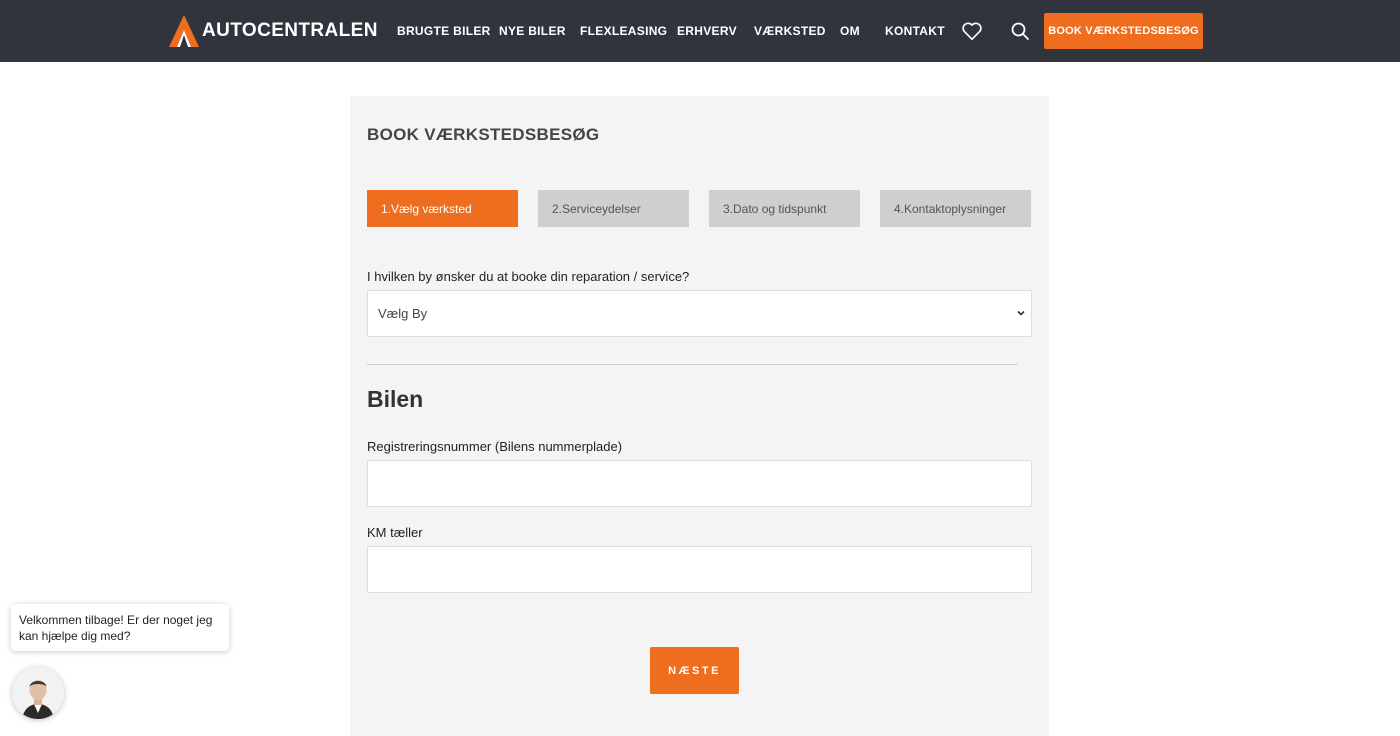 The image size is (1400, 736). Describe the element at coordinates (623, 31) in the screenshot. I see `nav-flexleasing: FLEXLEASING` at that location.